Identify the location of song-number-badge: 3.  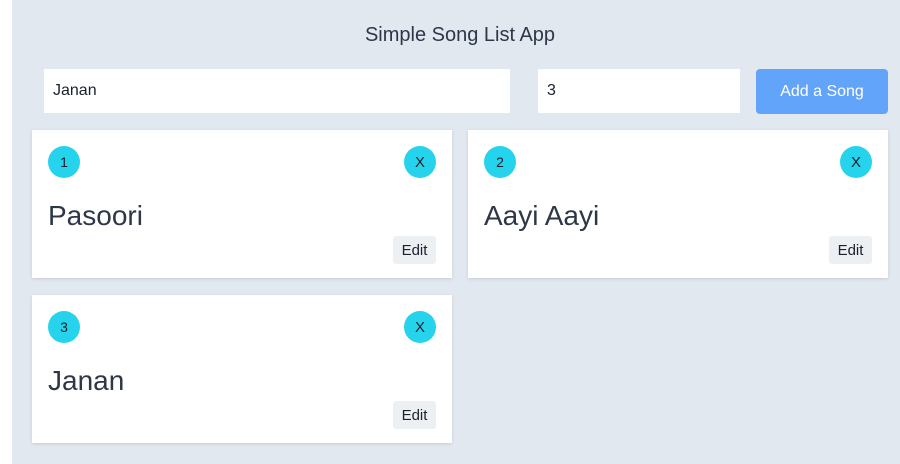
(64, 327).